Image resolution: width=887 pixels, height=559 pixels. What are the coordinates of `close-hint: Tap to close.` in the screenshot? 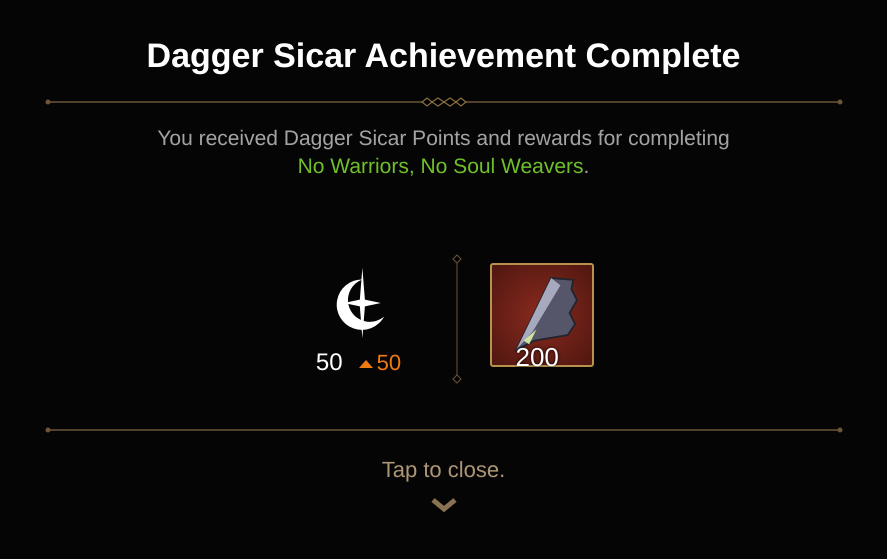 It's located at (444, 470).